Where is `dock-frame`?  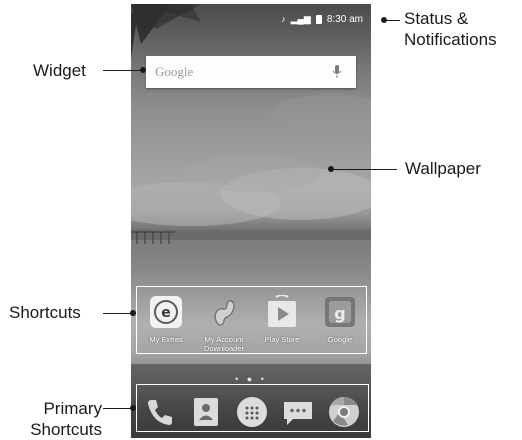
dock-frame is located at coordinates (252, 408).